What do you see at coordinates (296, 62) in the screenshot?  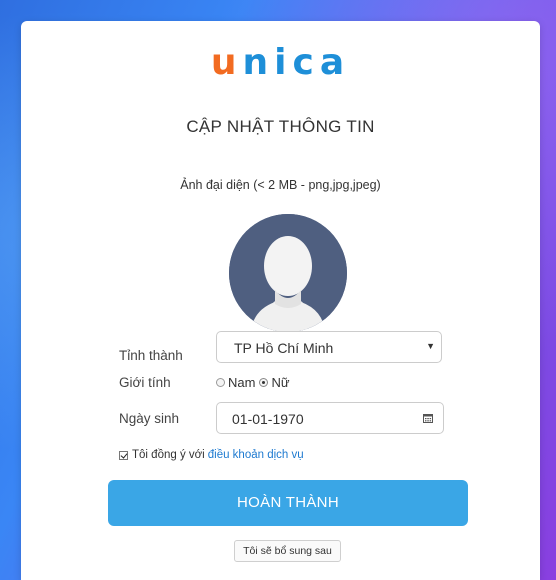 I see `logo-letters-nica: nica` at bounding box center [296, 62].